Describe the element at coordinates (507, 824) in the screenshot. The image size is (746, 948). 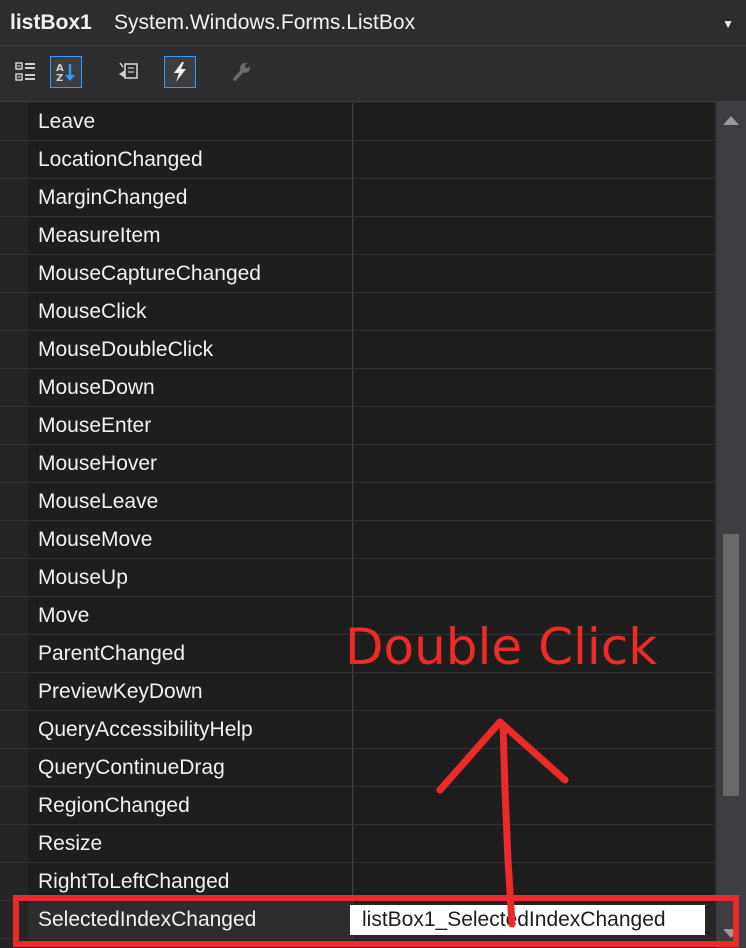
I see `annotation-arrow-shaft` at that location.